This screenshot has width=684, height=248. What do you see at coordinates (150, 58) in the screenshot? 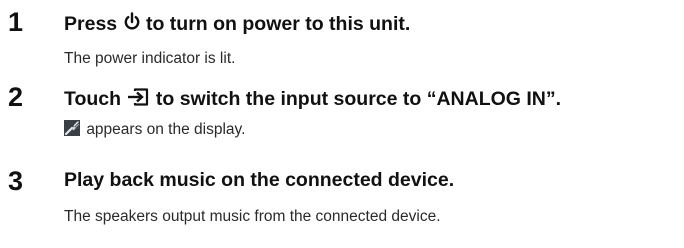
I see `step-description: The power indicator is lit.` at bounding box center [150, 58].